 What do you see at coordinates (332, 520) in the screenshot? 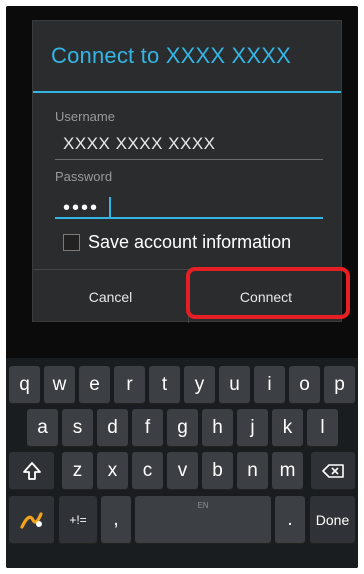
I see `done-key: Done` at bounding box center [332, 520].